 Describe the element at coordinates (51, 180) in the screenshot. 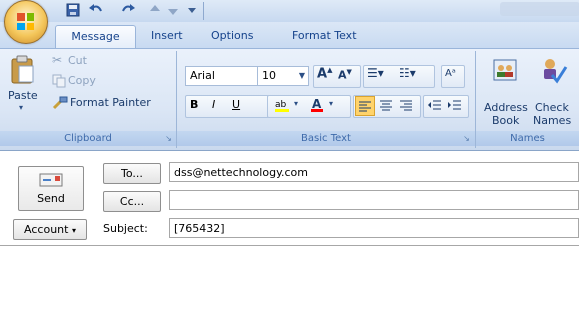

I see `send-mail-icon` at that location.